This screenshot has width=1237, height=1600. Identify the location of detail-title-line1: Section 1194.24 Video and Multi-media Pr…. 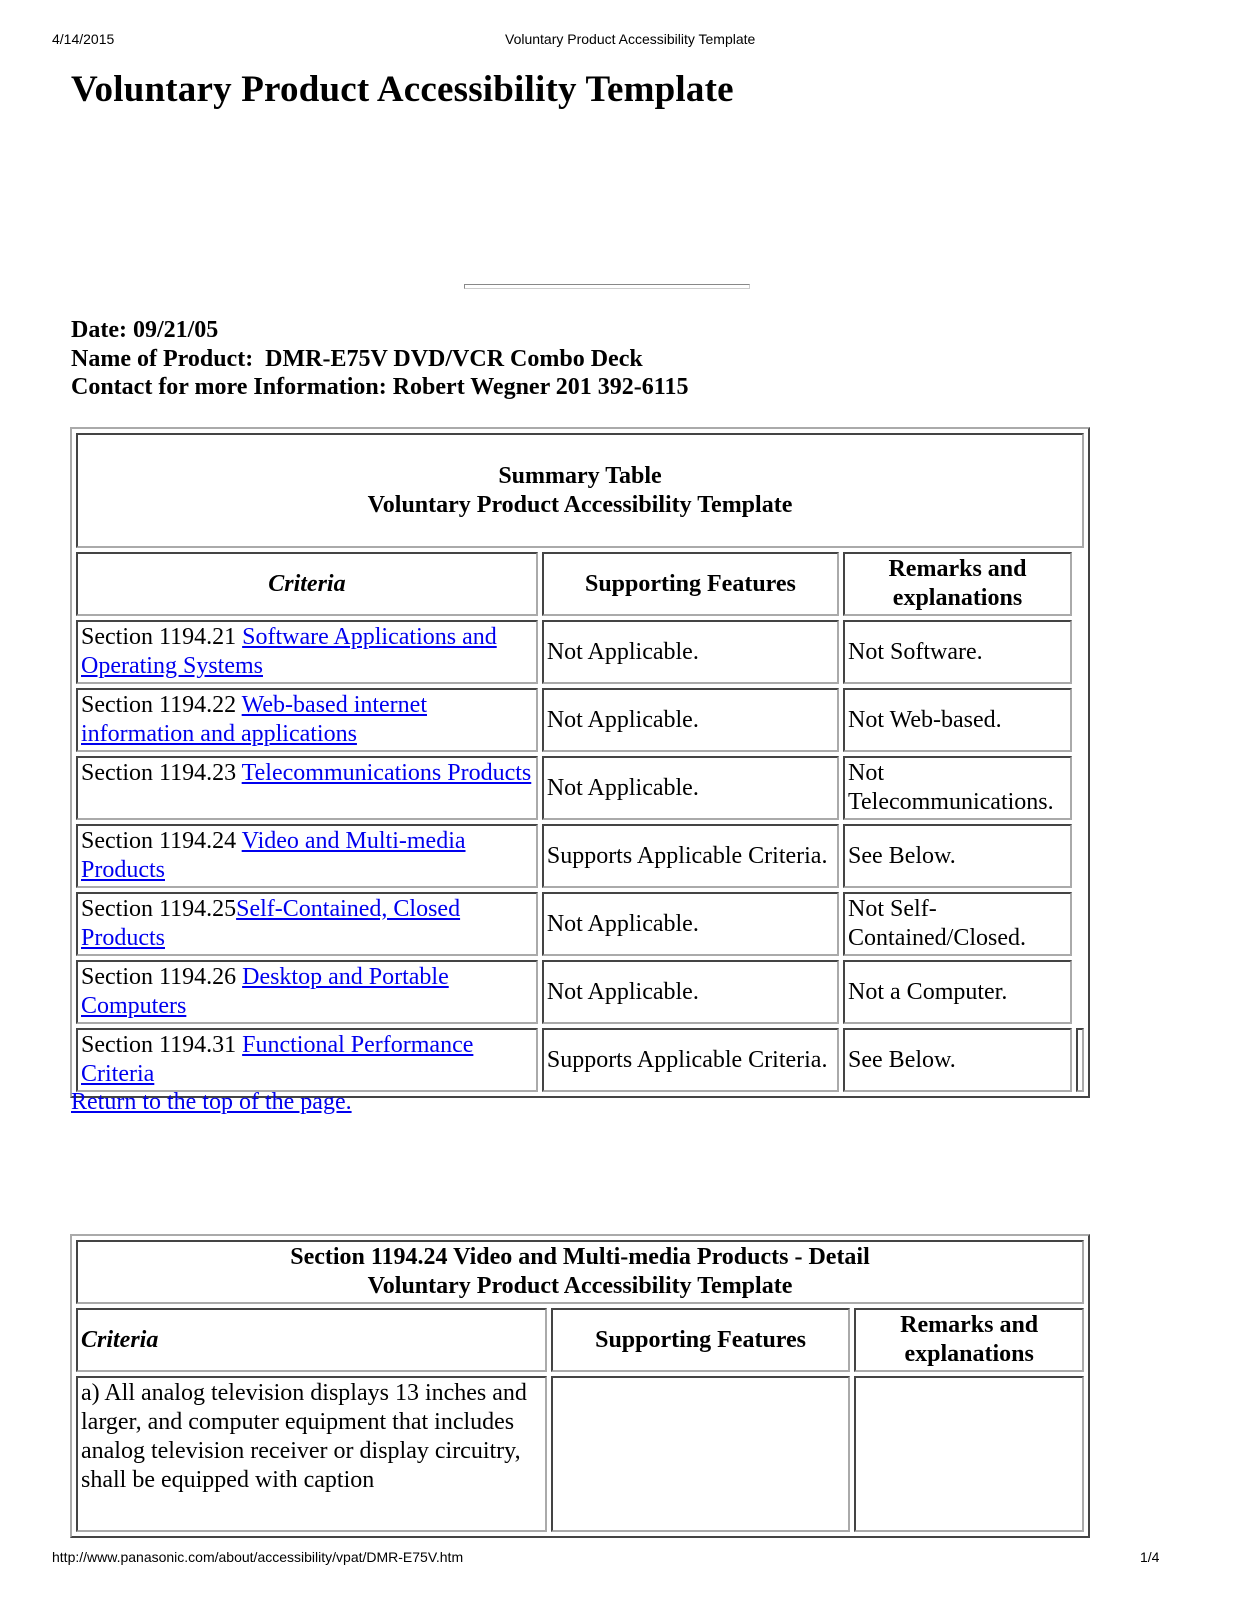
(580, 1257).